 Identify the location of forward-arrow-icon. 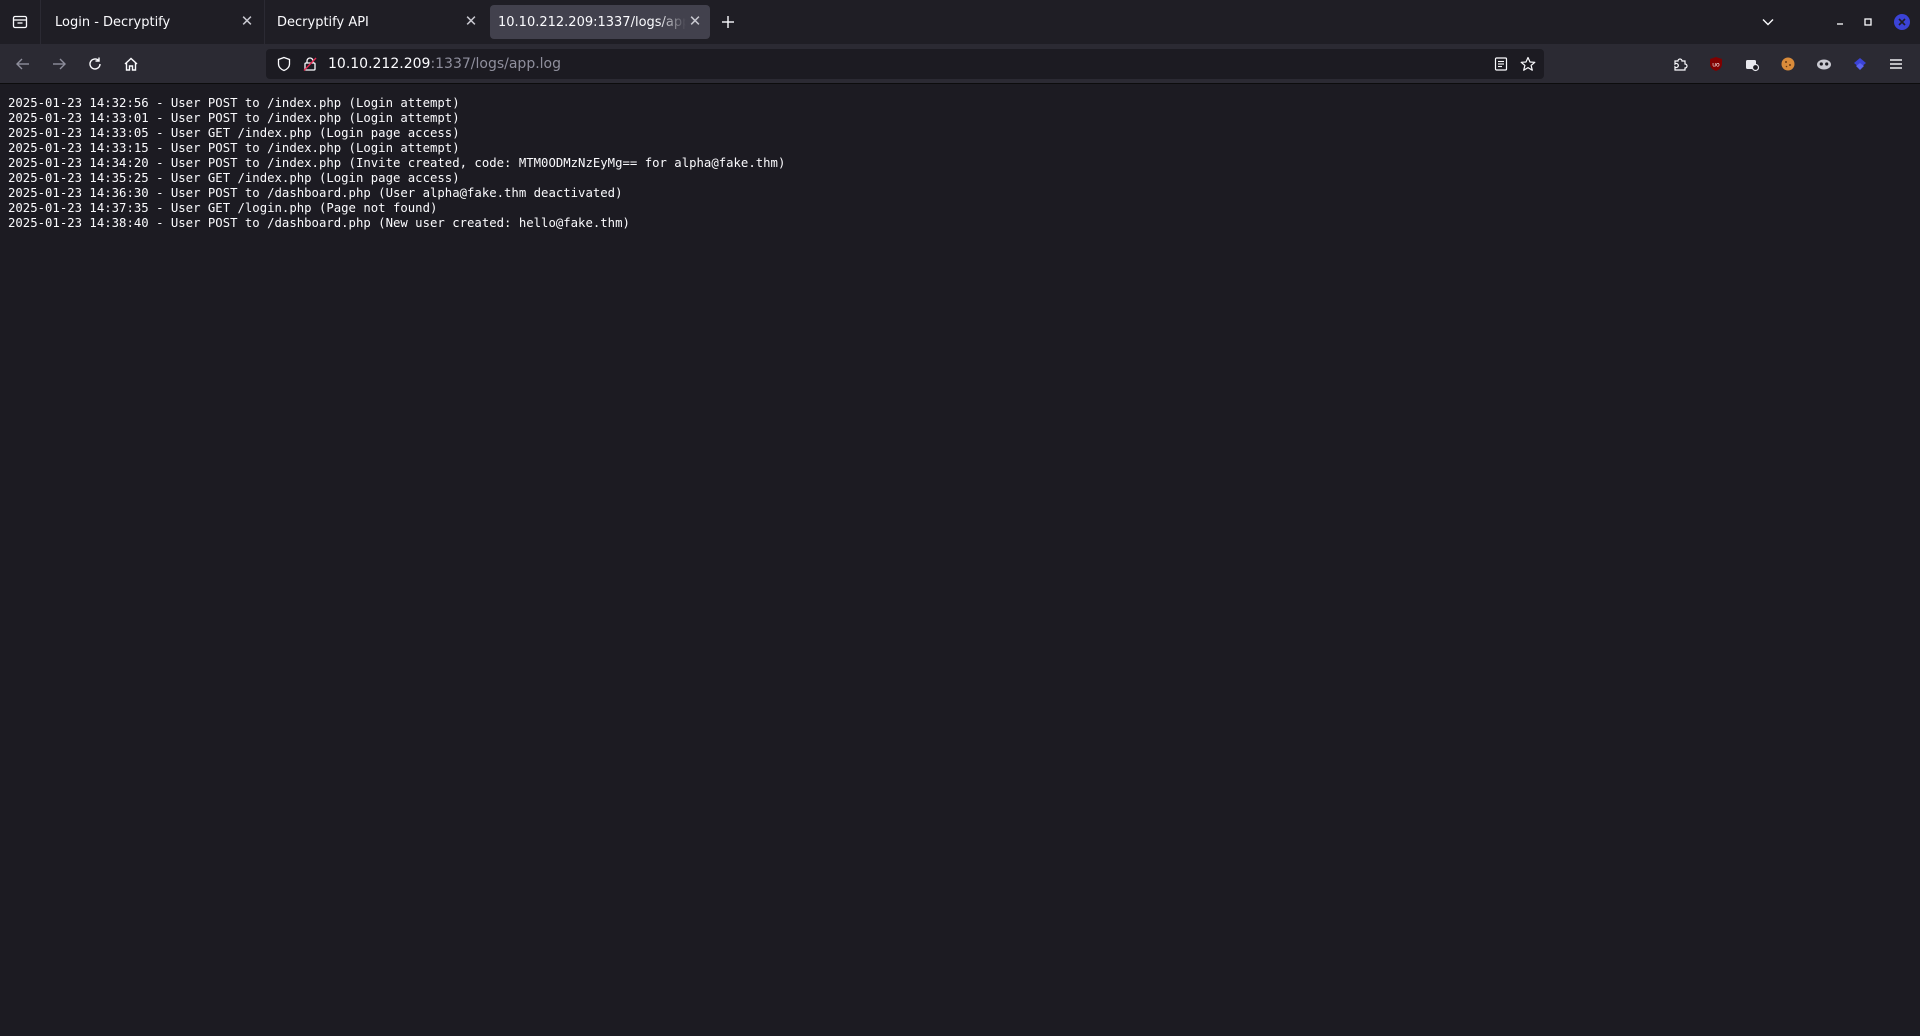
(59, 64).